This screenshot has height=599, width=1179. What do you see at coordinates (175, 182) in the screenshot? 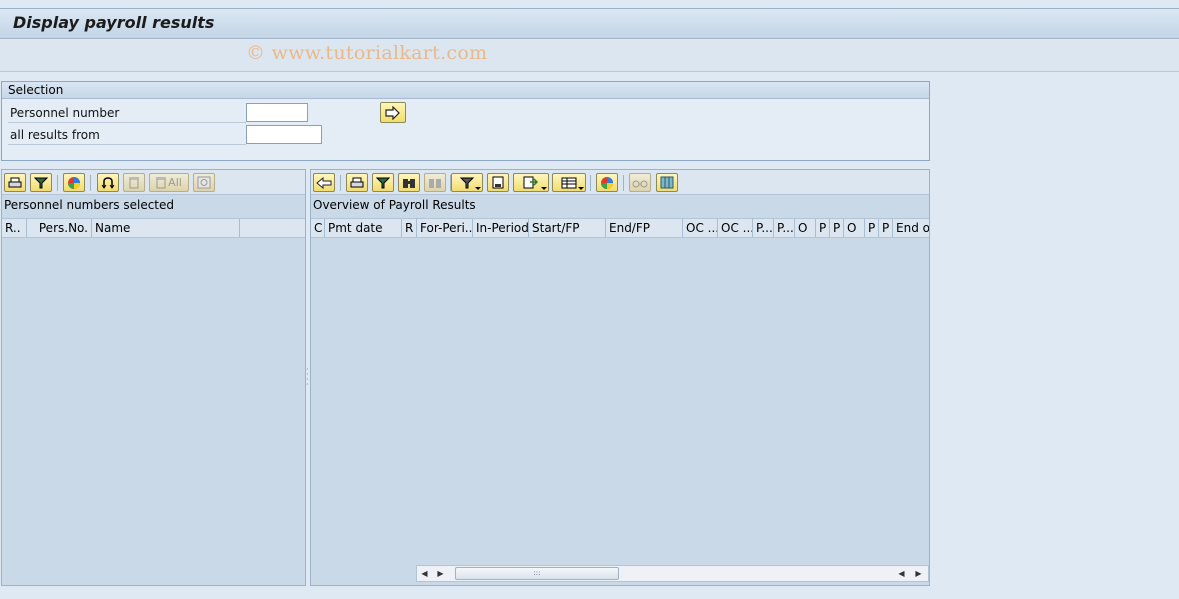
I see `delete-all-label: All` at bounding box center [175, 182].